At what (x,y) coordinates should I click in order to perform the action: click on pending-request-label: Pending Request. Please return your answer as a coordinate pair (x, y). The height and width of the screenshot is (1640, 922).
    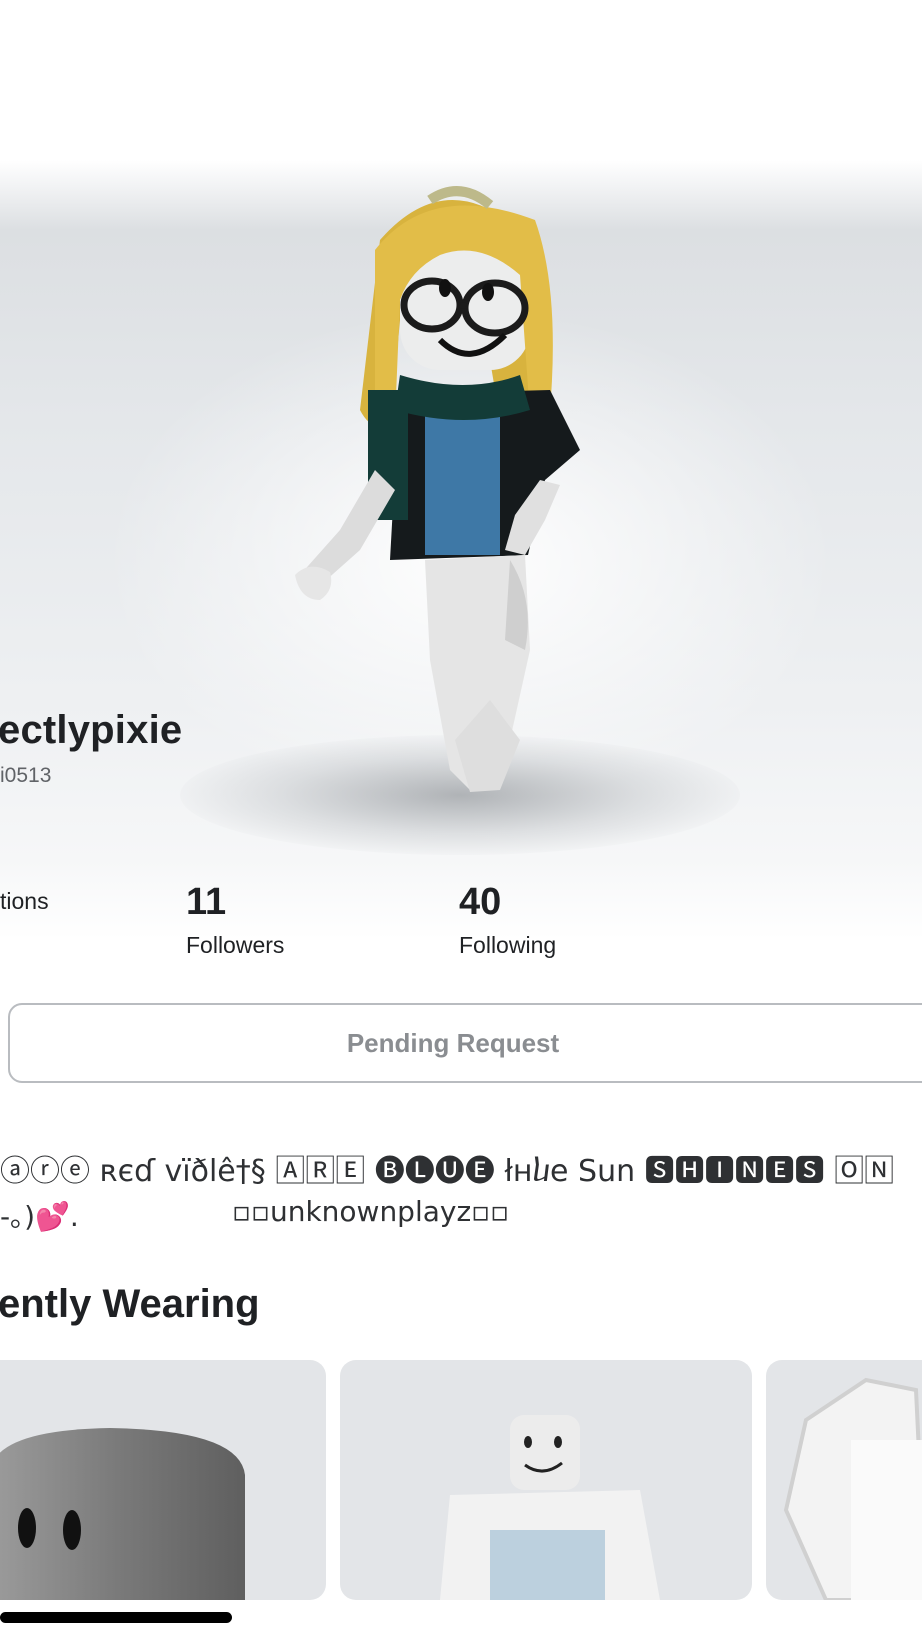
    Looking at the image, I should click on (453, 1042).